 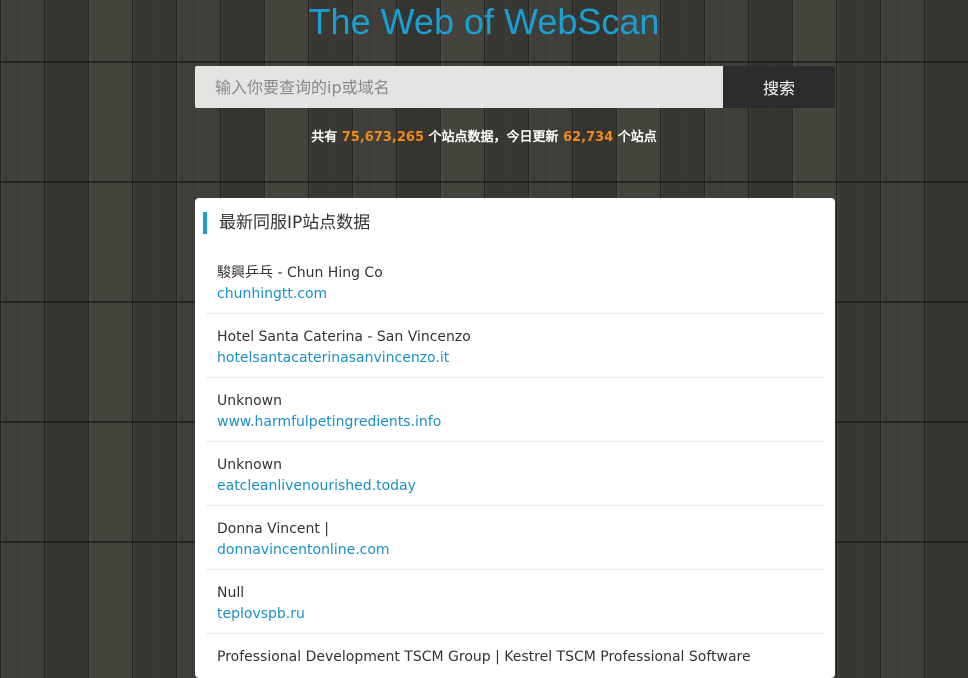 What do you see at coordinates (515, 410) in the screenshot?
I see `list-item: Unknown www.harmfulpetingredients.info` at bounding box center [515, 410].